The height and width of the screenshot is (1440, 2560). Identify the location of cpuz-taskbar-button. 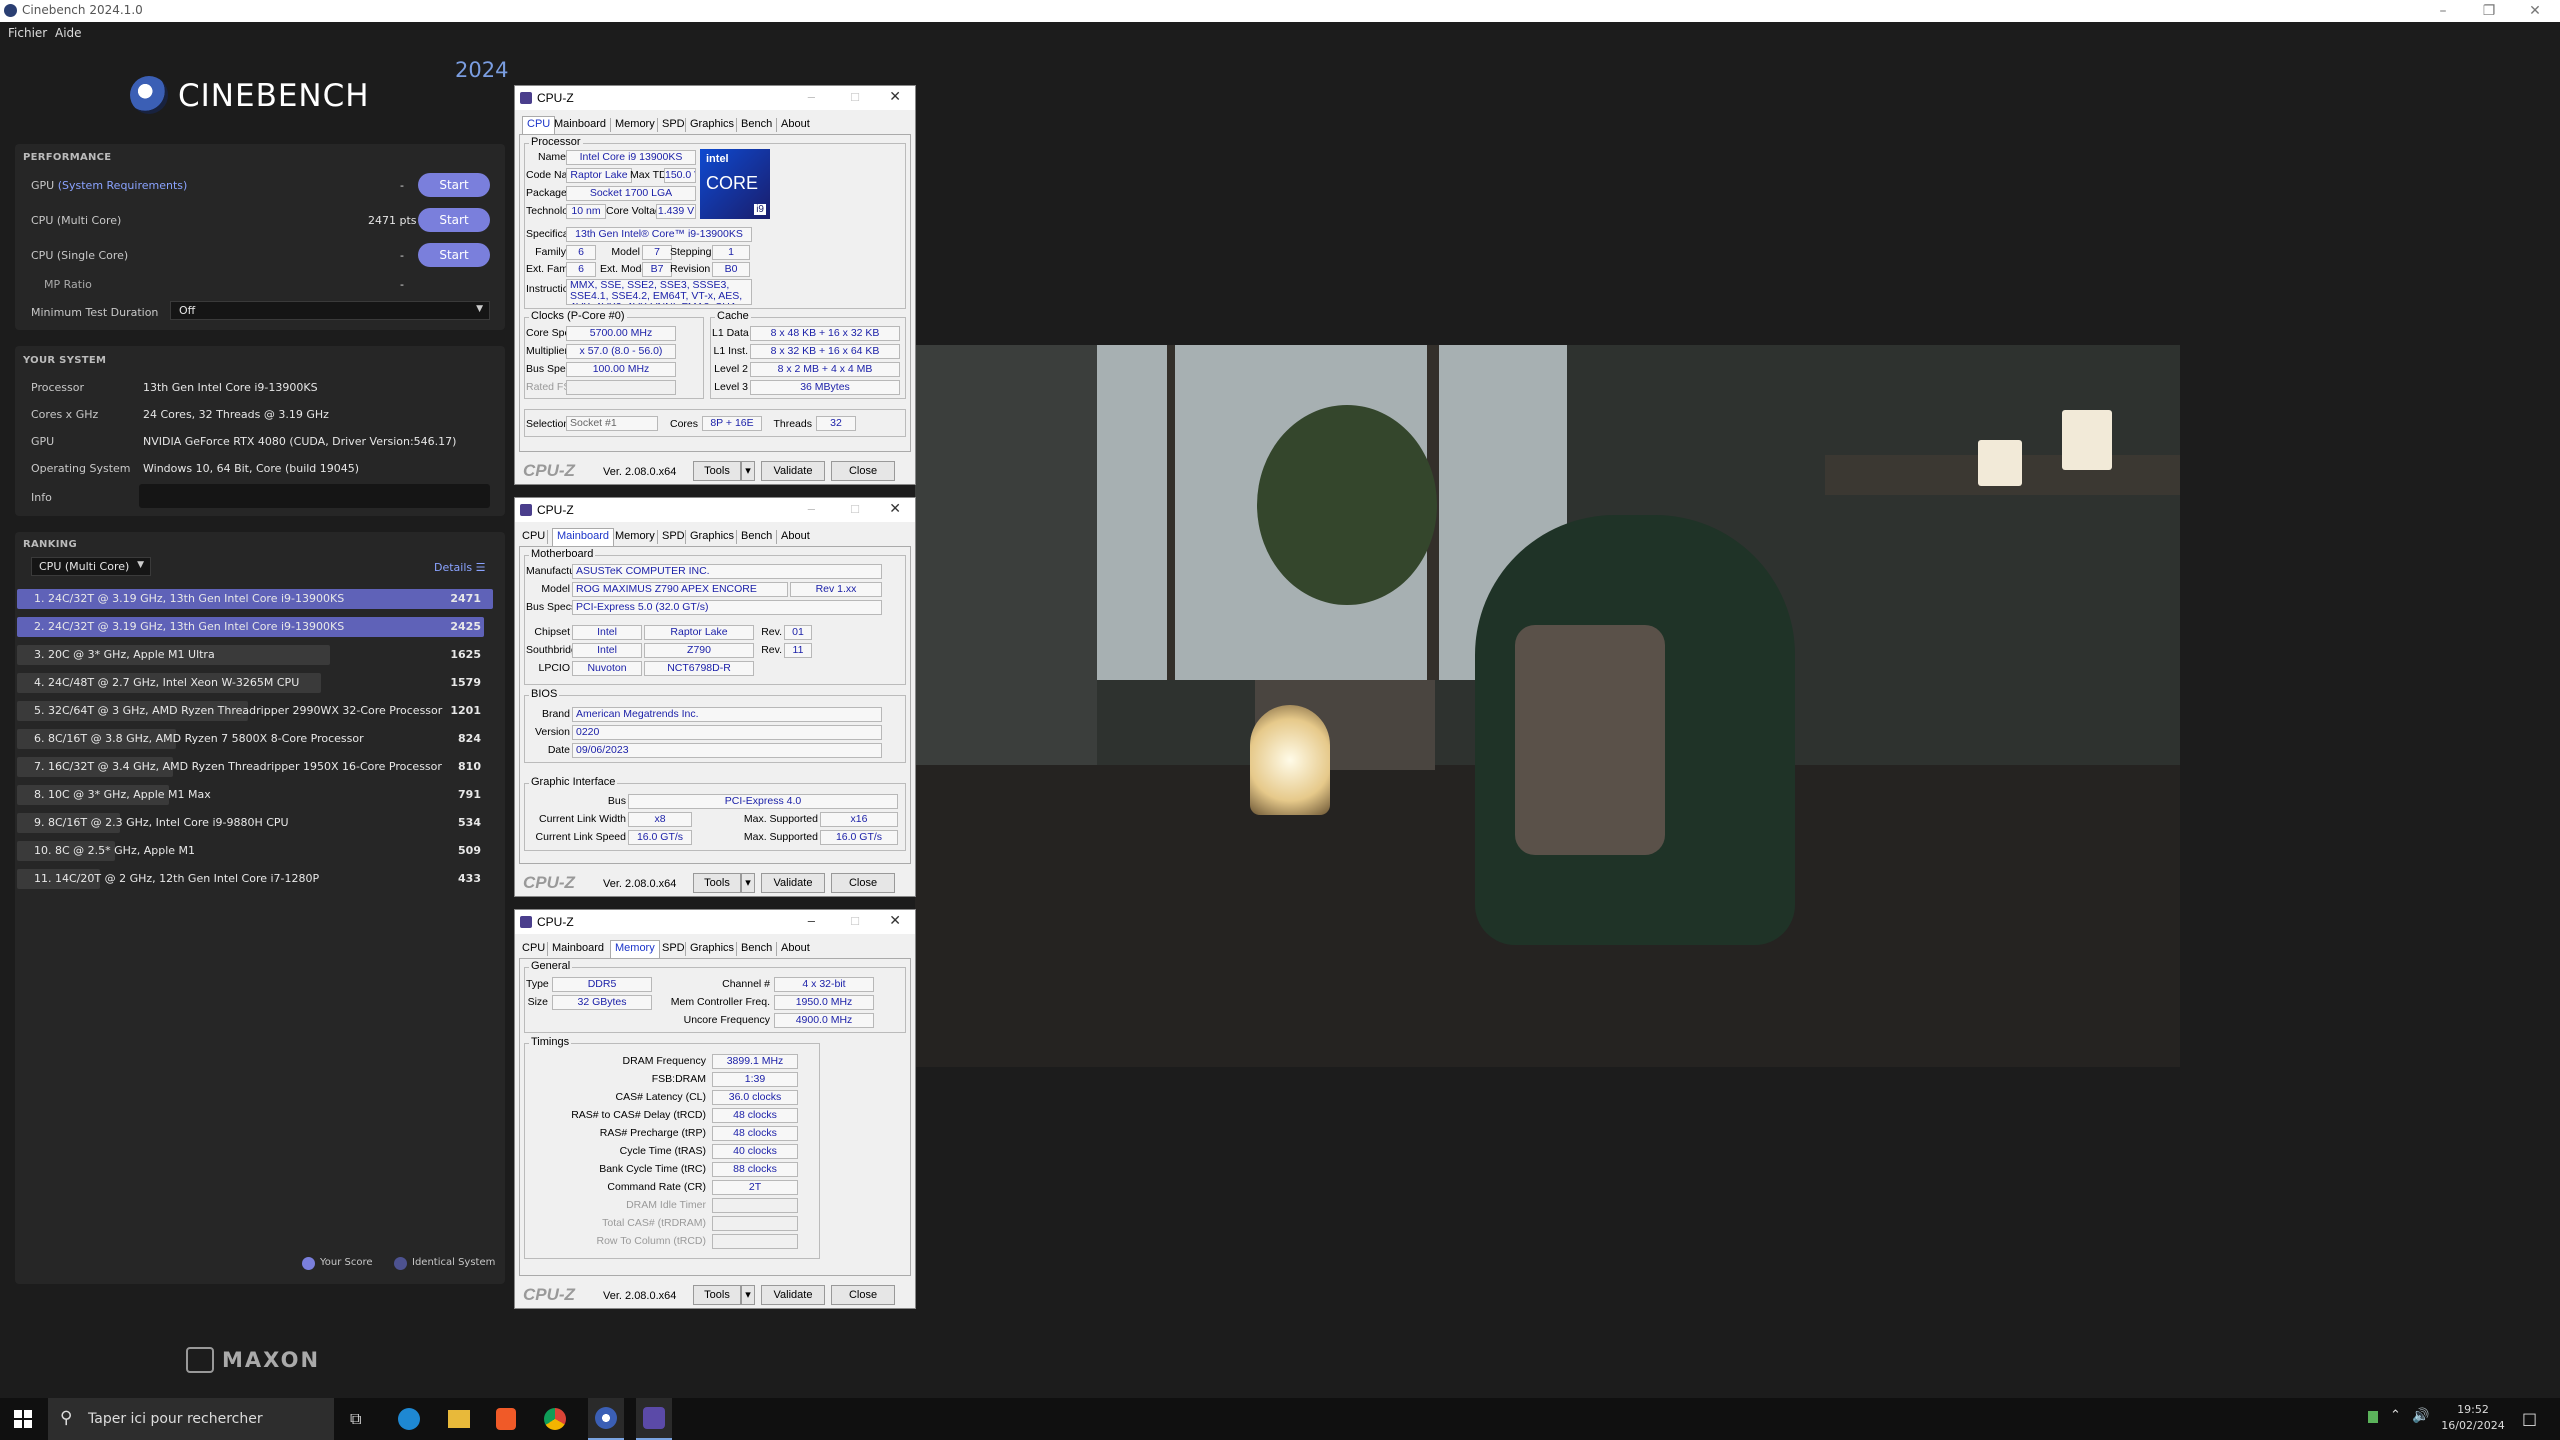
(654, 1419).